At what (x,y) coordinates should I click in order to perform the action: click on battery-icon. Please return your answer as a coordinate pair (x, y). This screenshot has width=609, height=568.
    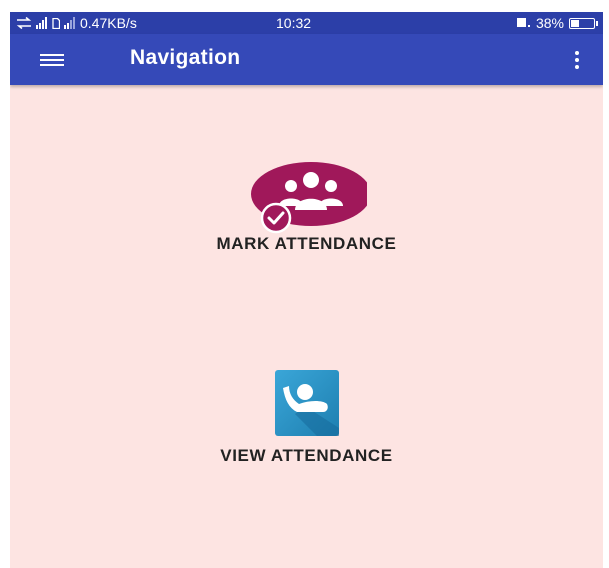
    Looking at the image, I should click on (583, 23).